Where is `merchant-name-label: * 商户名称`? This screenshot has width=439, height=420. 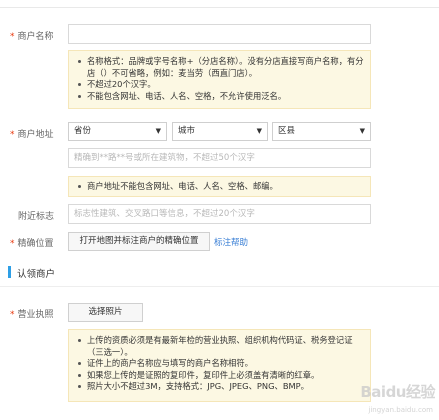 merchant-name-label: * 商户名称 is located at coordinates (32, 37).